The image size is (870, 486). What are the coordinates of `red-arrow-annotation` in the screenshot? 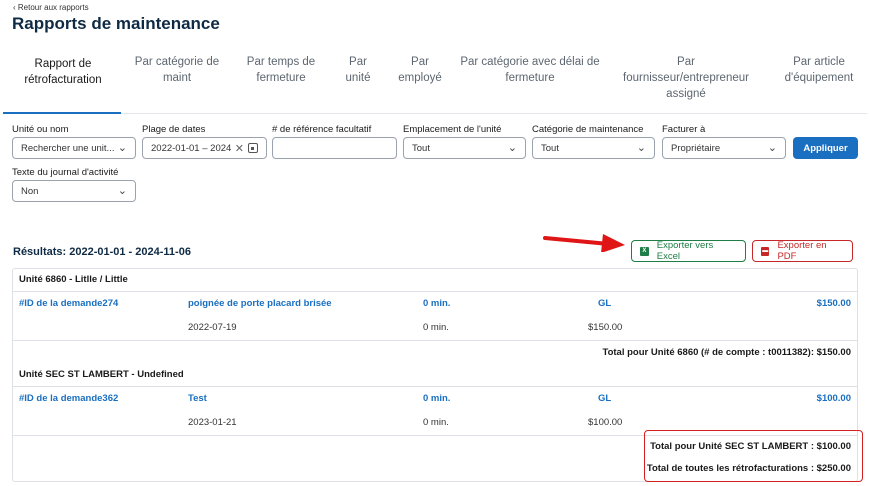 It's located at (584, 243).